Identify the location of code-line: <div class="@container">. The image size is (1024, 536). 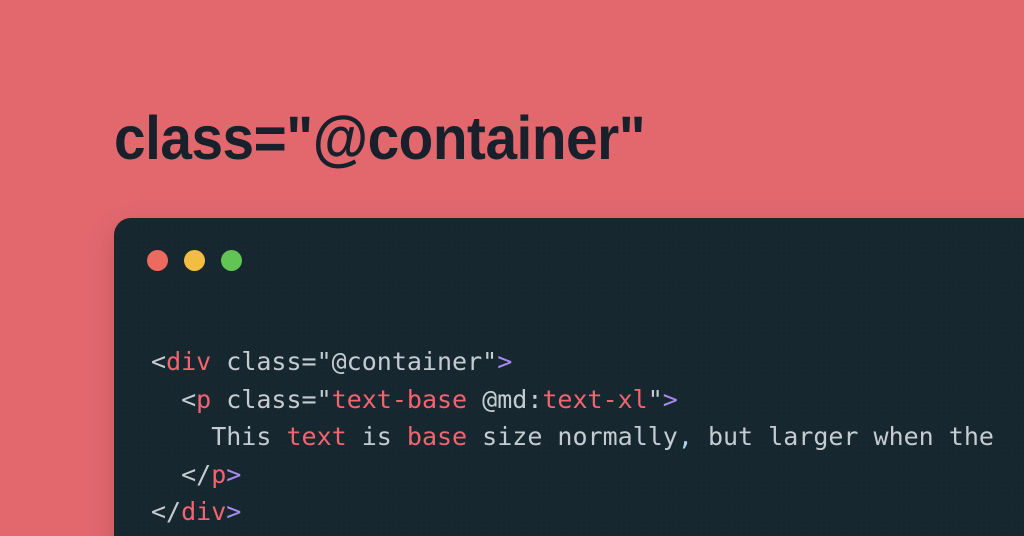
(572, 362).